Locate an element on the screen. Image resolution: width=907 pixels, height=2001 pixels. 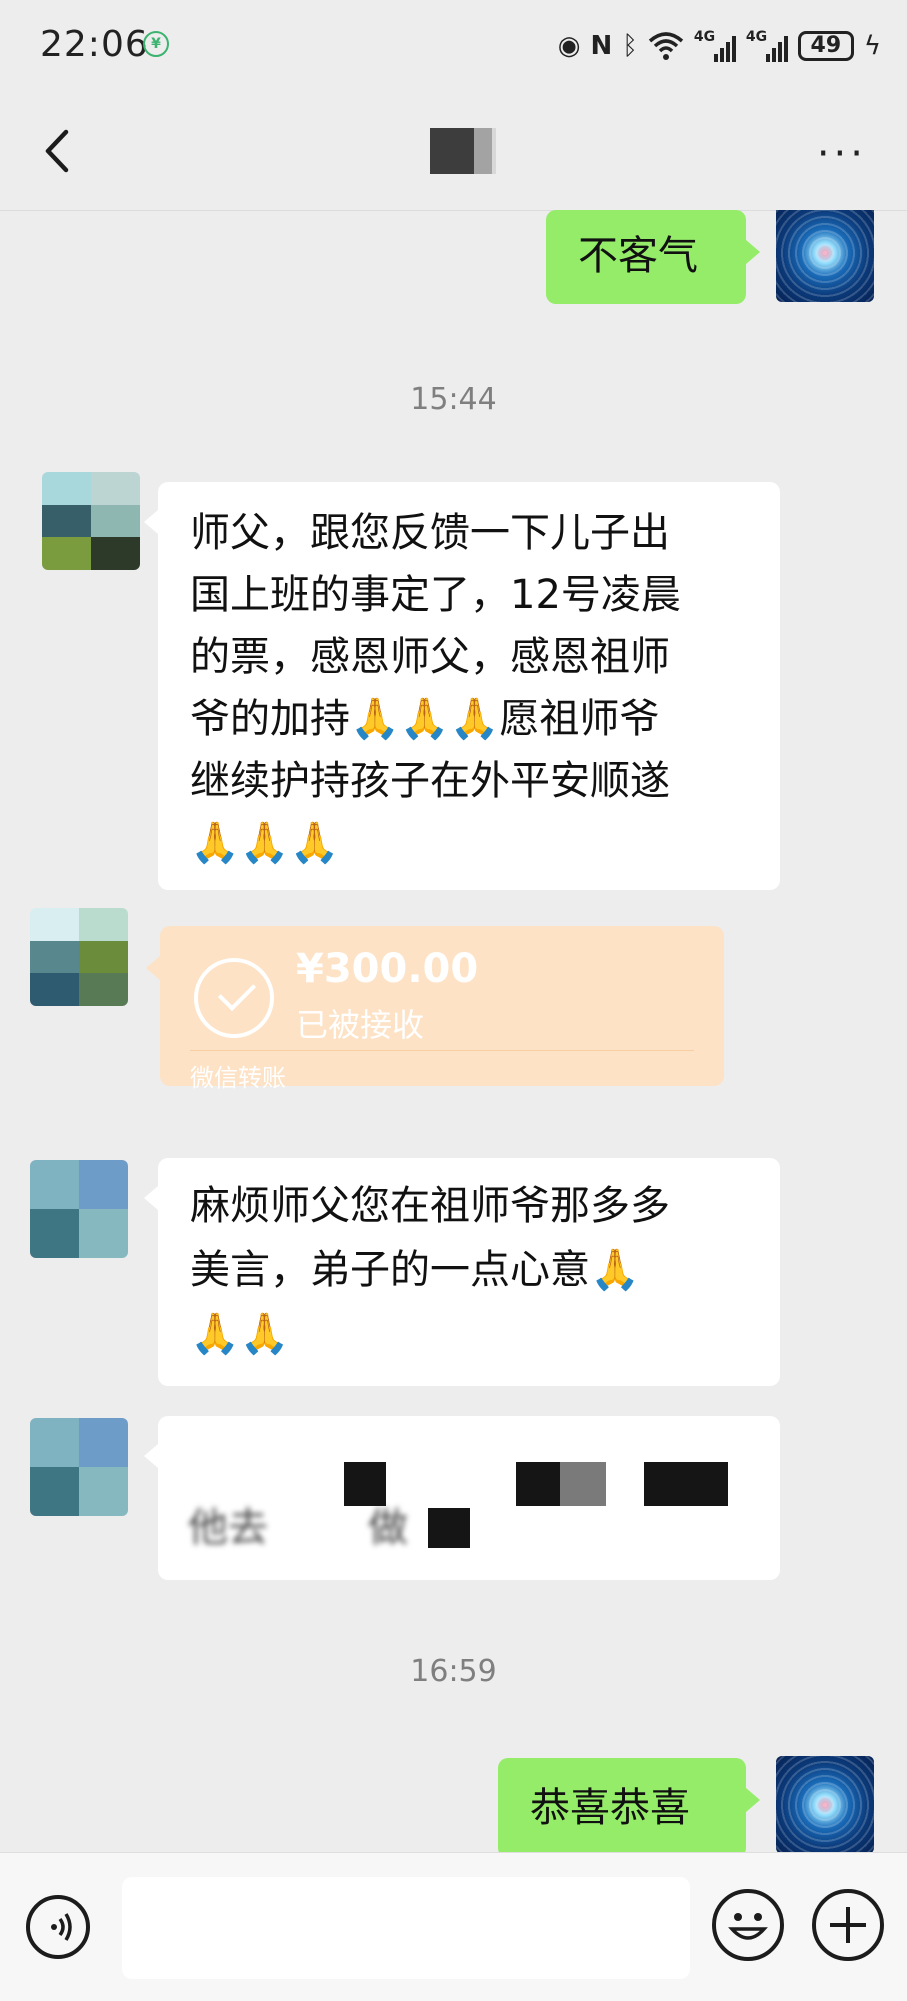
sent-message: 不客气 is located at coordinates (653, 257).